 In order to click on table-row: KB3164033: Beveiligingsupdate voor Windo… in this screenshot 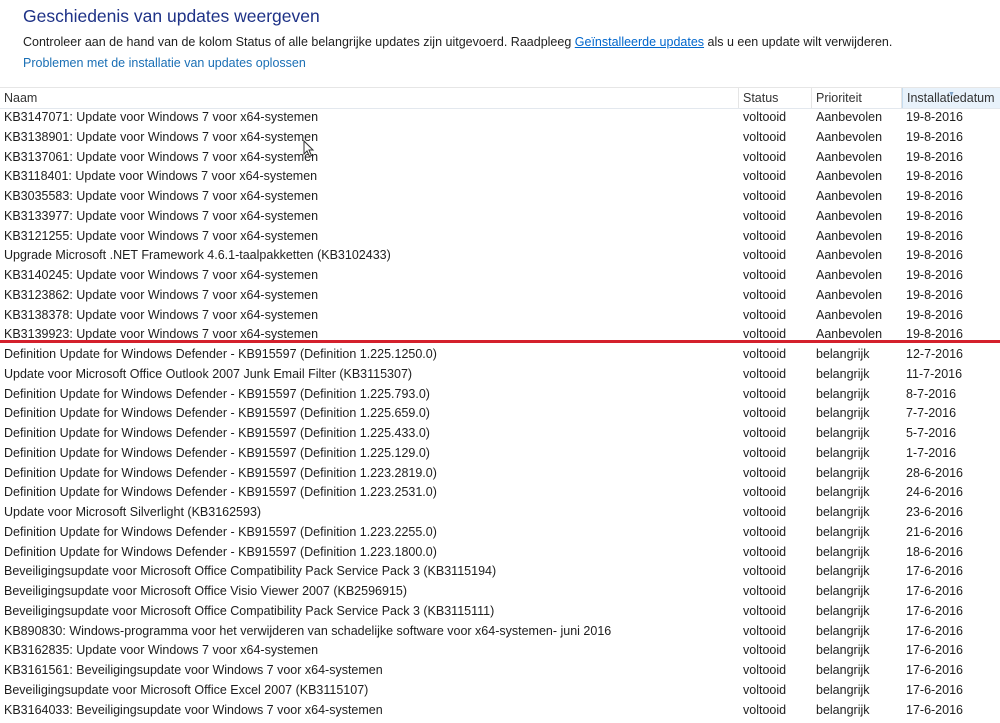, I will do `click(500, 711)`.